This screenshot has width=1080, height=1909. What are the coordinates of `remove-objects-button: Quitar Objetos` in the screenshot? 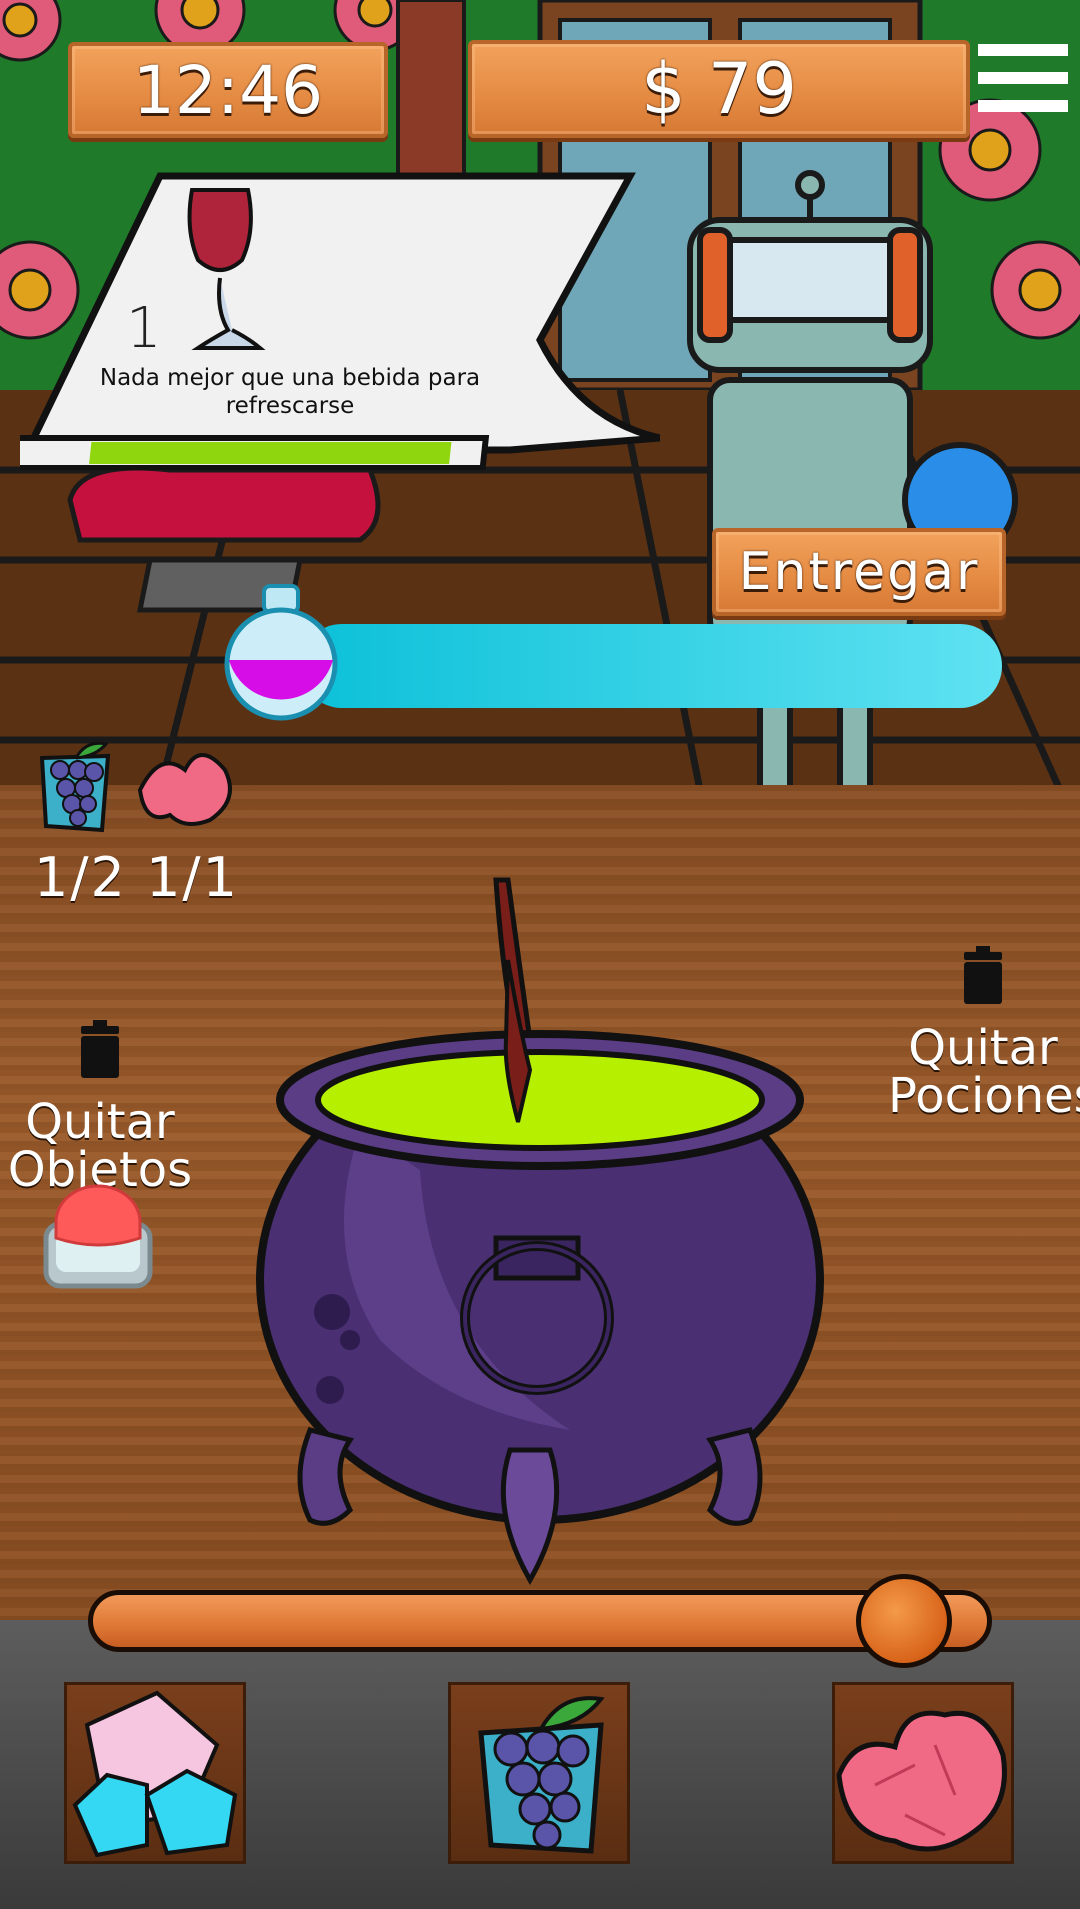 It's located at (100, 1107).